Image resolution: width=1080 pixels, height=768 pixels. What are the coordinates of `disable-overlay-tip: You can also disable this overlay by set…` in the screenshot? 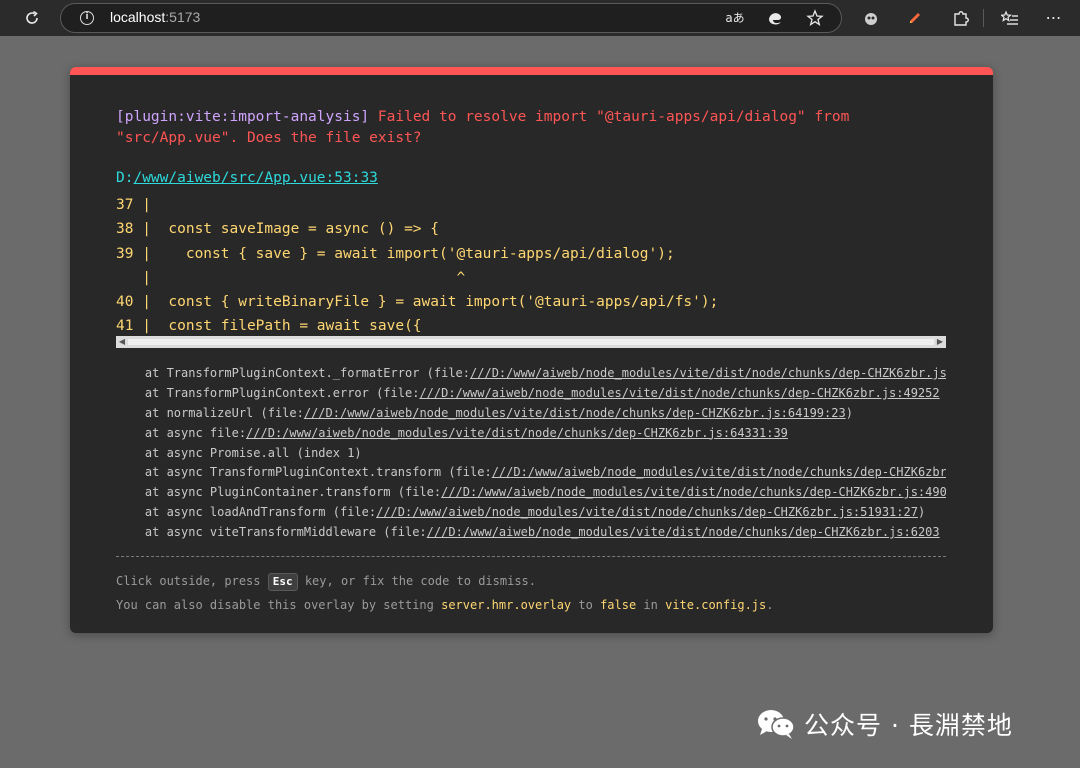 It's located at (445, 605).